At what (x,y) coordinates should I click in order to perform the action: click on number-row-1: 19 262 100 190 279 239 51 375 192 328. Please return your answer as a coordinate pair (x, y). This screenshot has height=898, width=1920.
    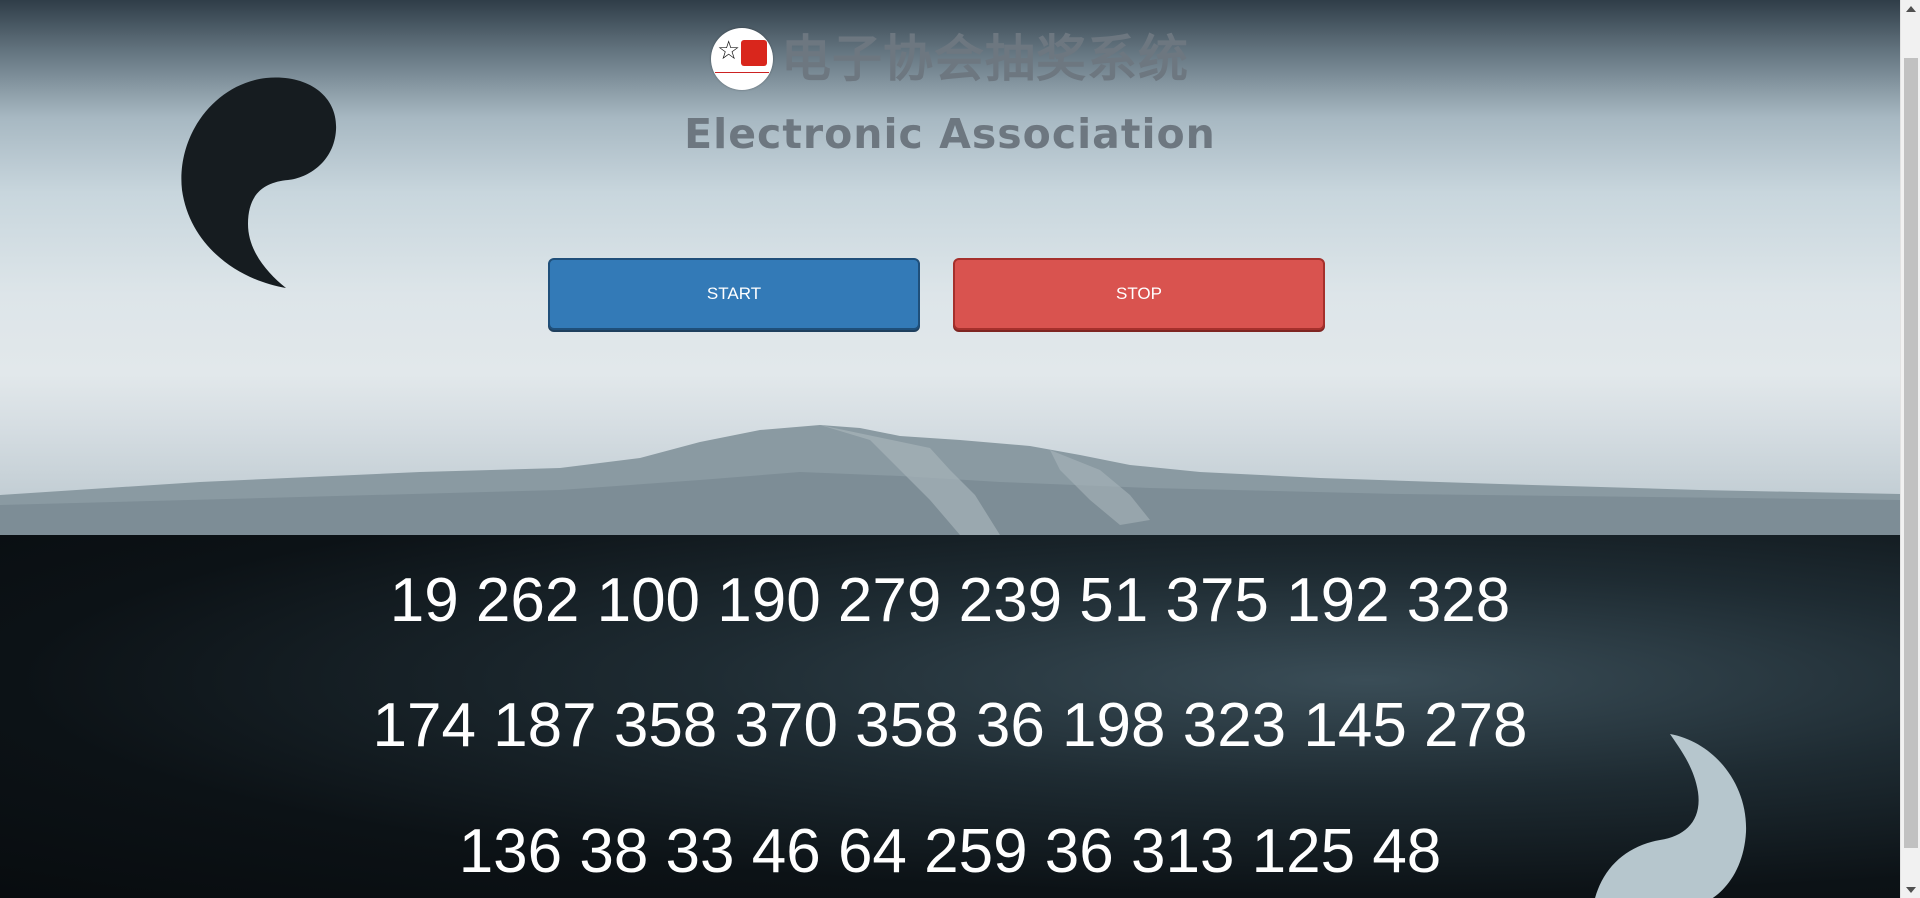
    Looking at the image, I should click on (950, 600).